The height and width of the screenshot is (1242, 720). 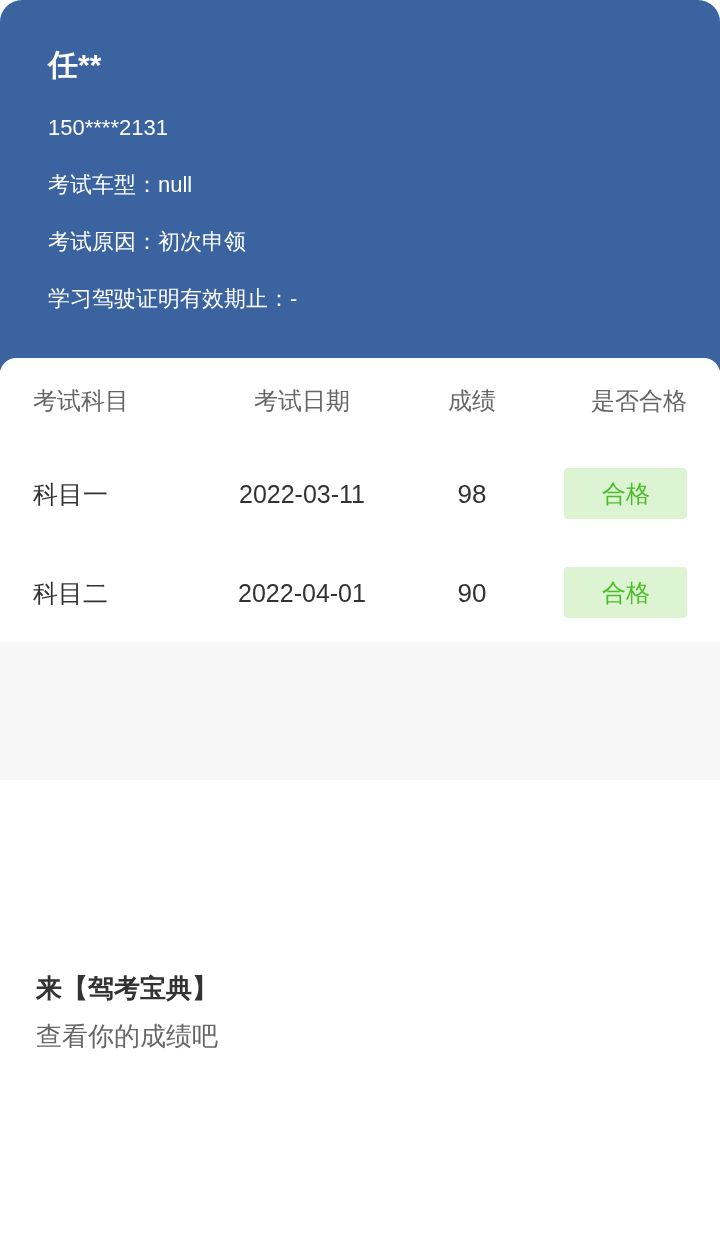 What do you see at coordinates (202, 241) in the screenshot?
I see `field-value: 初次申领` at bounding box center [202, 241].